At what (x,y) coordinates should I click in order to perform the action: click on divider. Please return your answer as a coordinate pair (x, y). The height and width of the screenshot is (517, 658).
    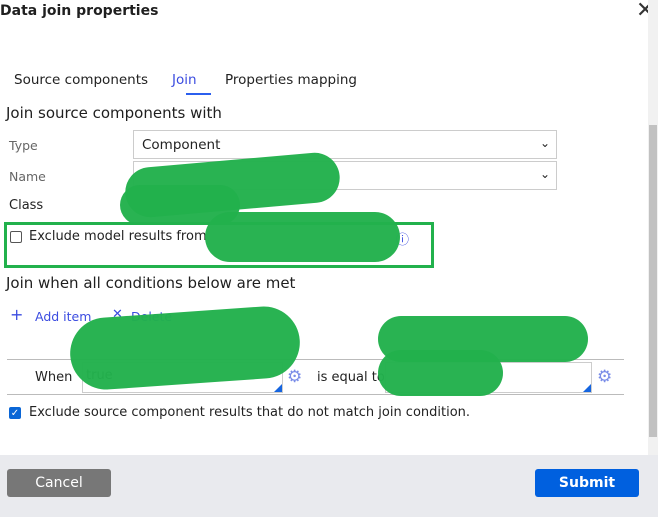
    Looking at the image, I should click on (315, 394).